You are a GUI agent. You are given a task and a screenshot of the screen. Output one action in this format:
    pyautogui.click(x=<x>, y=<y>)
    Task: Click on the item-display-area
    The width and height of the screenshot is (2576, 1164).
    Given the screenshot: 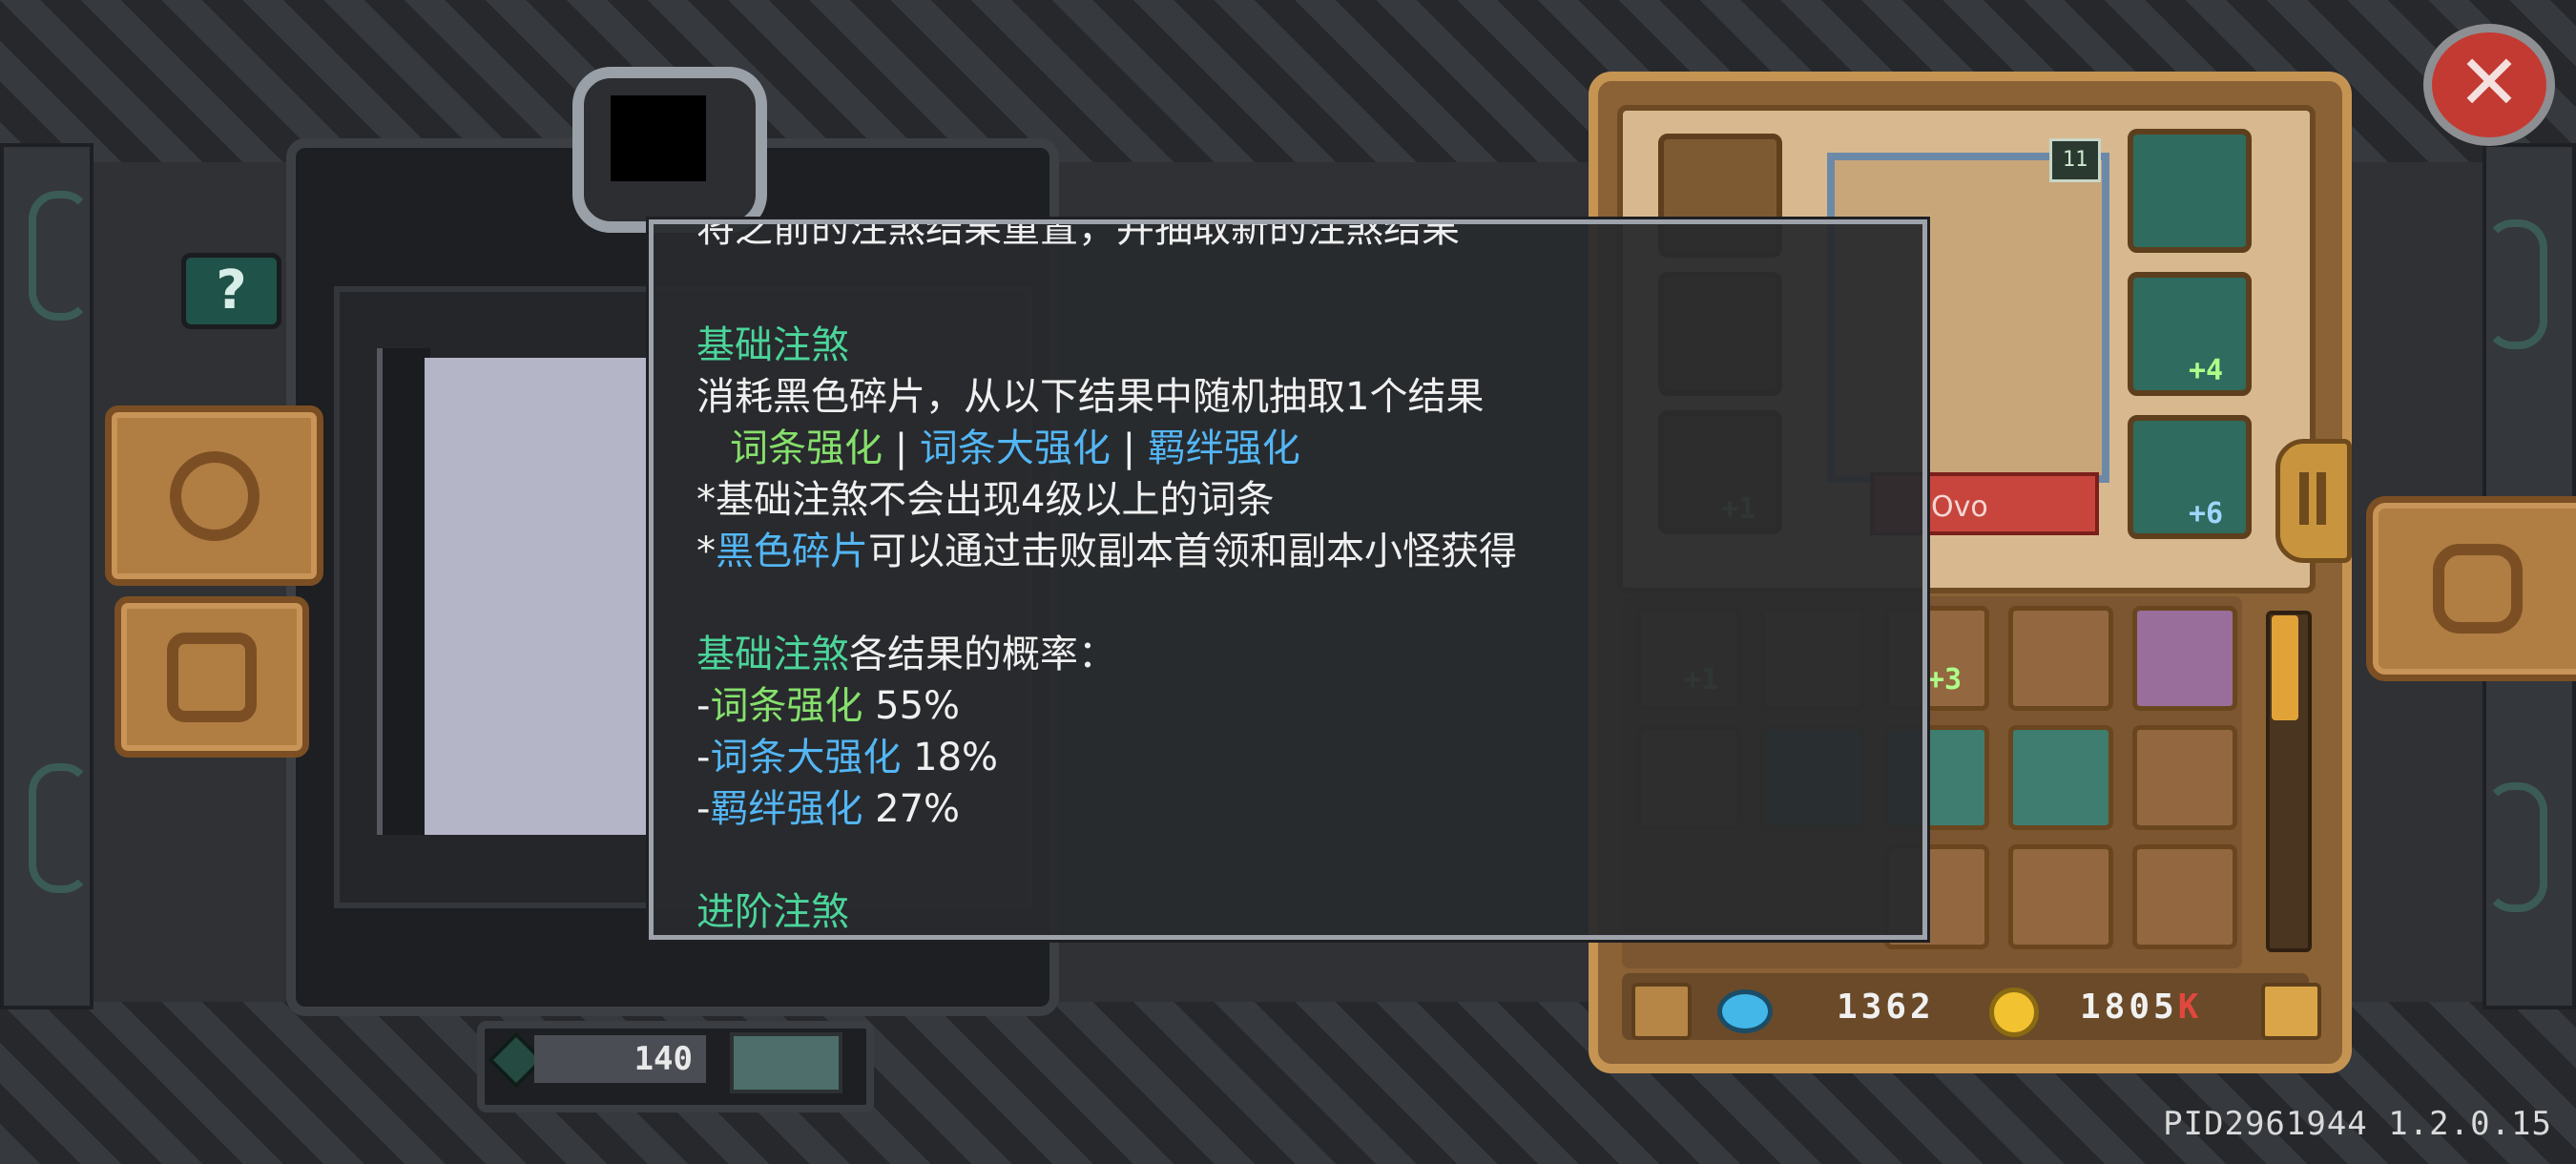 What is the action you would take?
    pyautogui.click(x=537, y=597)
    